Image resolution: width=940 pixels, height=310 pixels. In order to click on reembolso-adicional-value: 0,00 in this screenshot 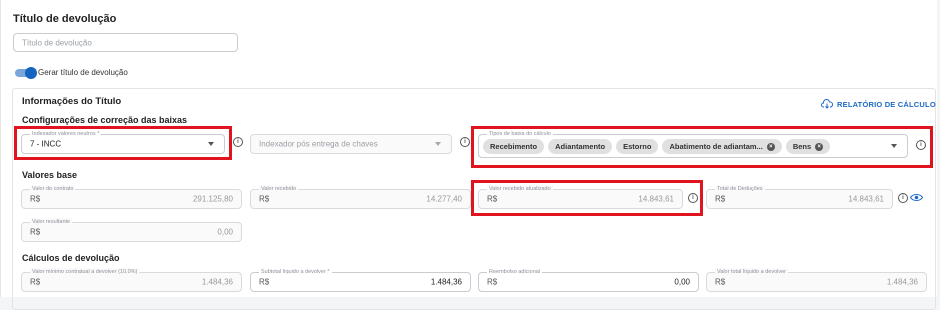, I will do `click(682, 282)`.